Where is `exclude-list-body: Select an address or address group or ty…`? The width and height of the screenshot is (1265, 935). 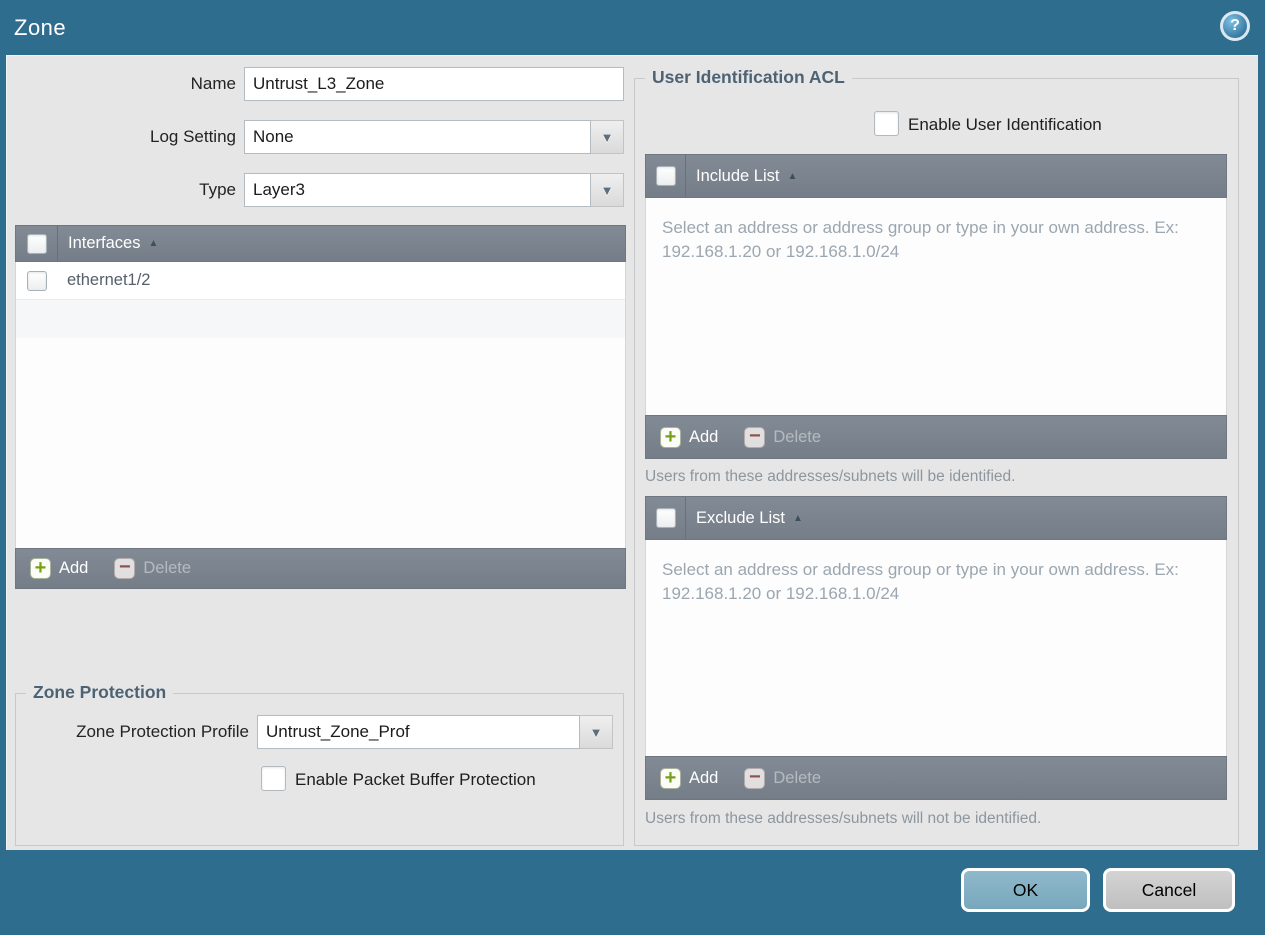
exclude-list-body: Select an address or address group or ty… is located at coordinates (936, 648).